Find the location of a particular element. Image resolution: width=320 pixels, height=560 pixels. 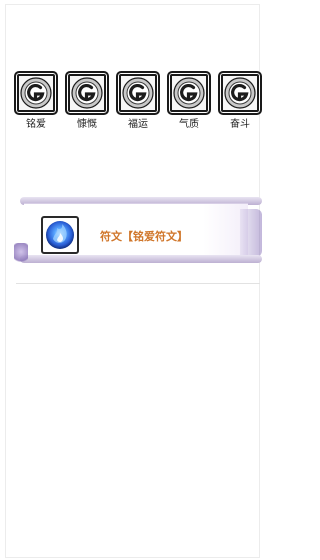

trait-label: 慷慨 is located at coordinates (87, 124).